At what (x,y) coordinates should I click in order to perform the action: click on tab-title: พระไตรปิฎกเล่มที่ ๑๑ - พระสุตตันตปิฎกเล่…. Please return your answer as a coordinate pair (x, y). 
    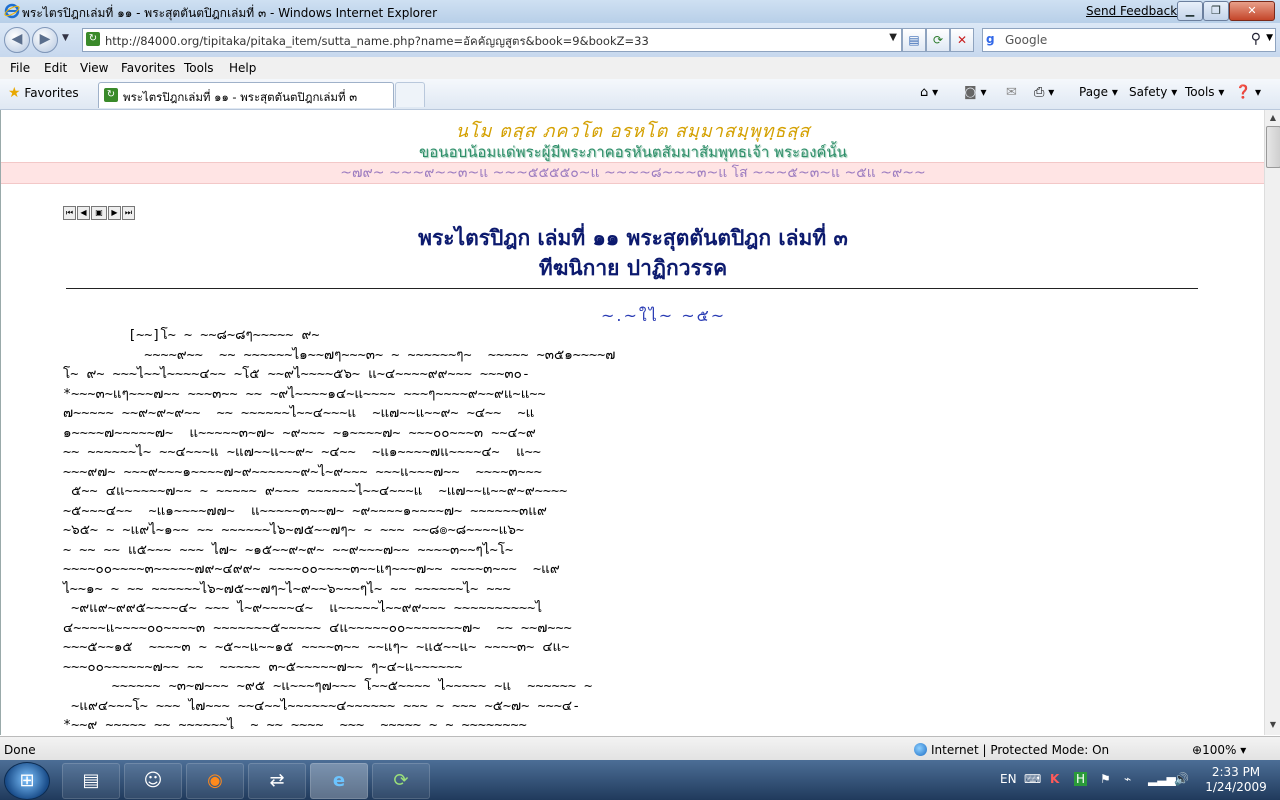
    Looking at the image, I should click on (240, 97).